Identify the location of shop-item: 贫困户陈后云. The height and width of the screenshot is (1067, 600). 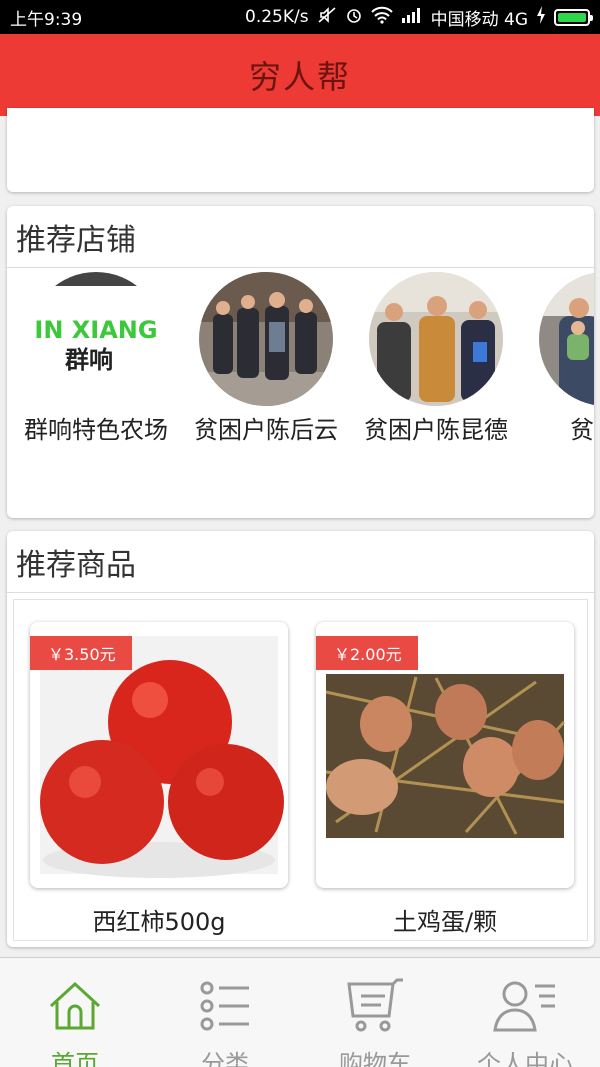
(266, 358).